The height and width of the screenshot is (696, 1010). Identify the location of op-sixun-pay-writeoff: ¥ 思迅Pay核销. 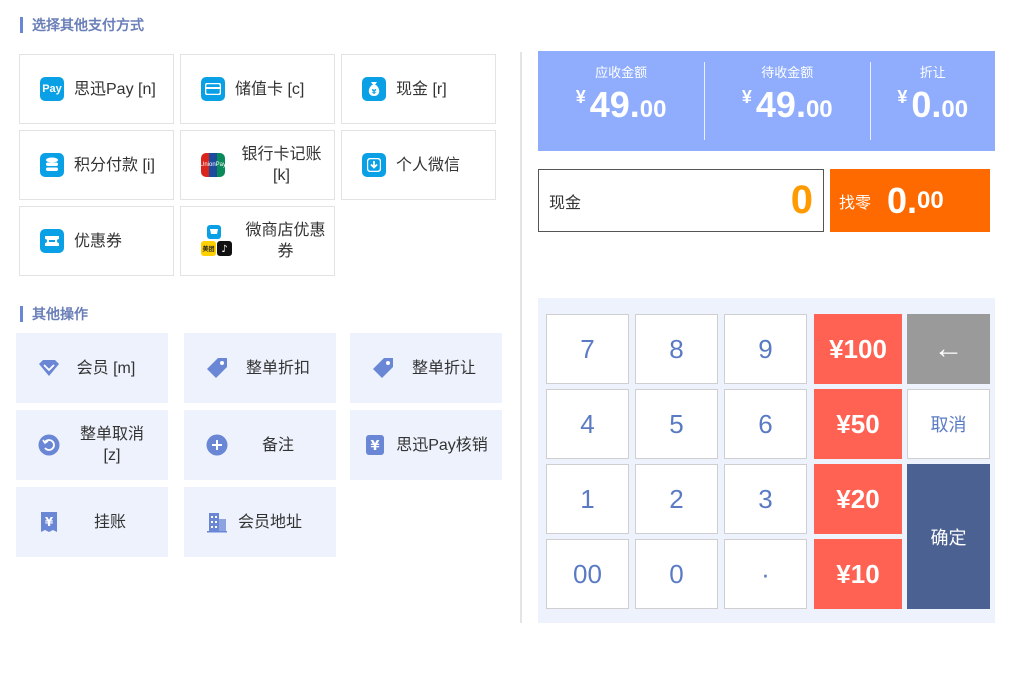
(426, 445).